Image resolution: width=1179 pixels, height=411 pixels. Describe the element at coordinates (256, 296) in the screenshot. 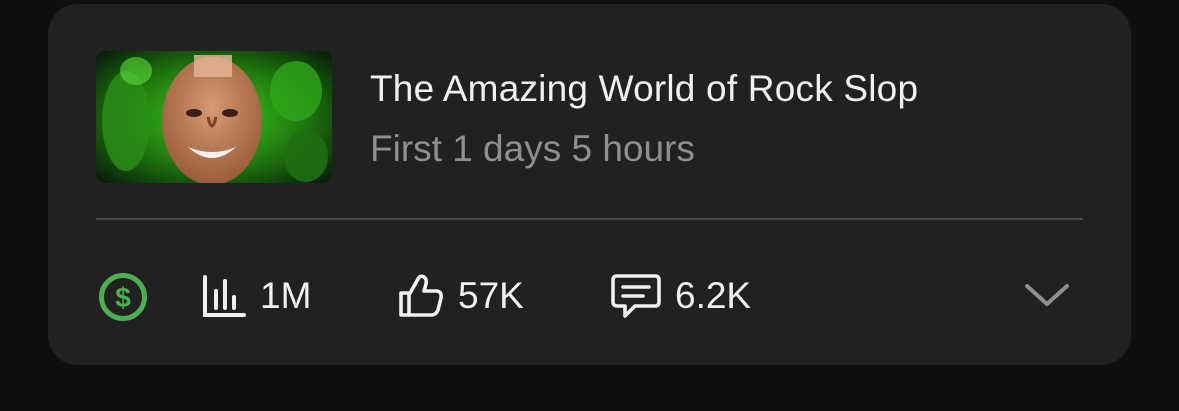

I see `views-stat: 1M` at that location.